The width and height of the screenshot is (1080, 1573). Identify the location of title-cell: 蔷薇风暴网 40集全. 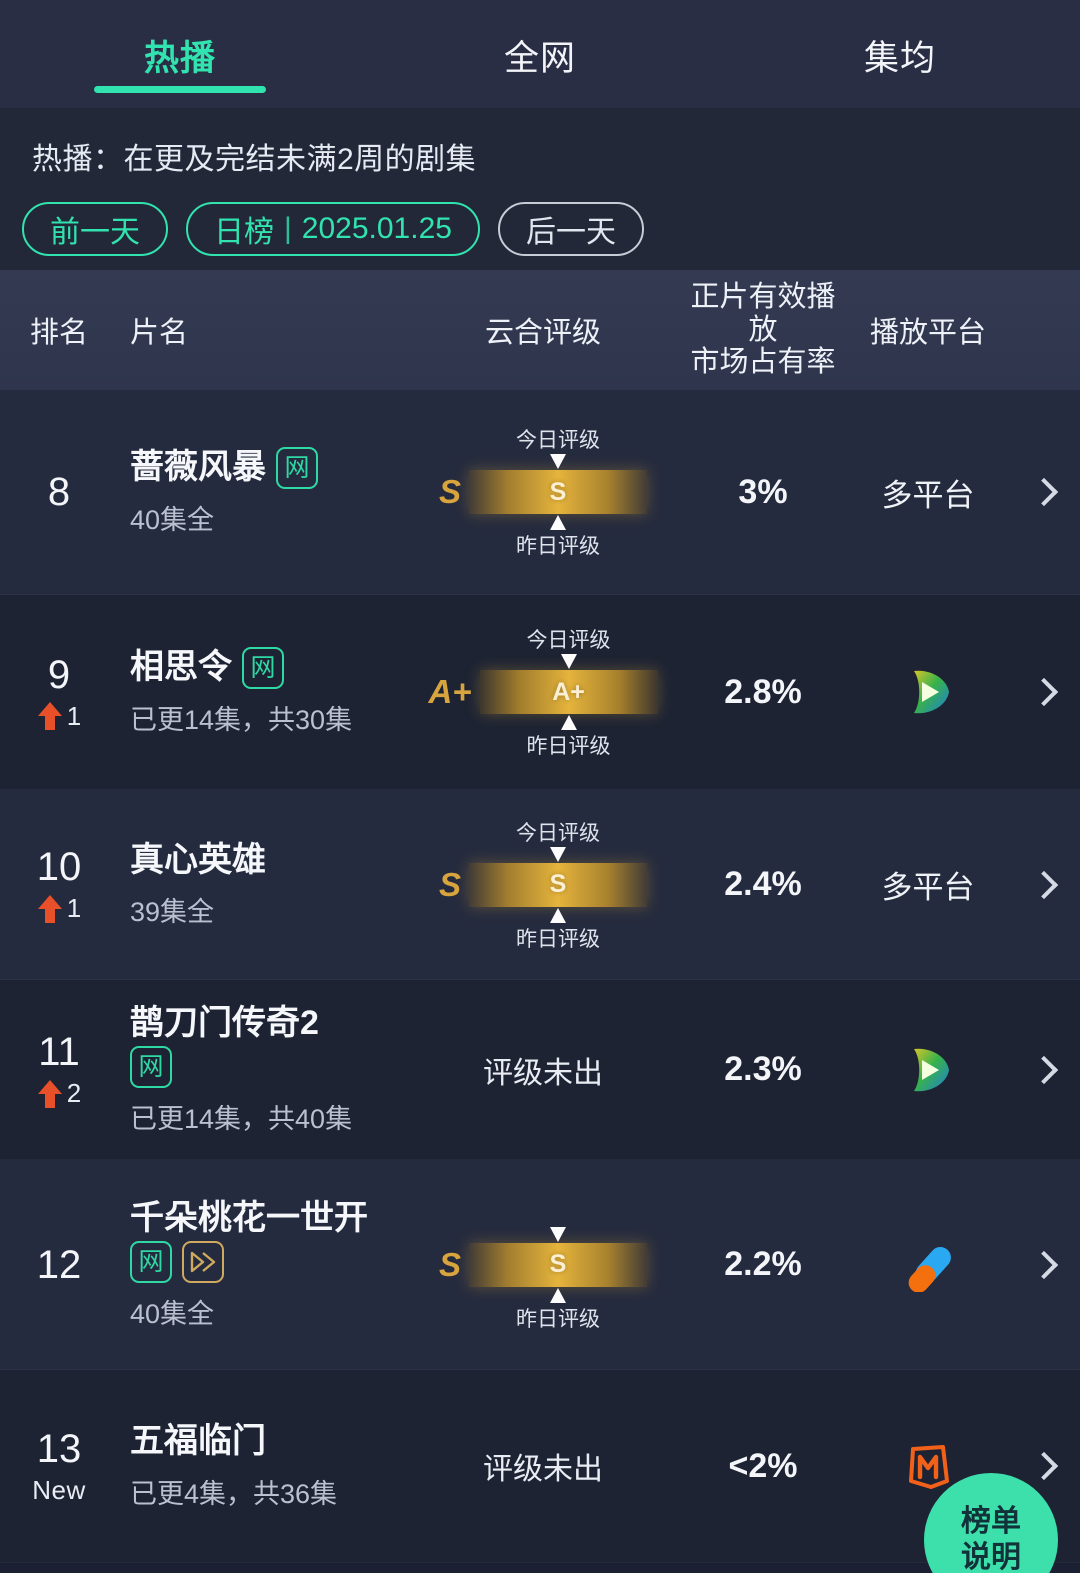
(263, 492).